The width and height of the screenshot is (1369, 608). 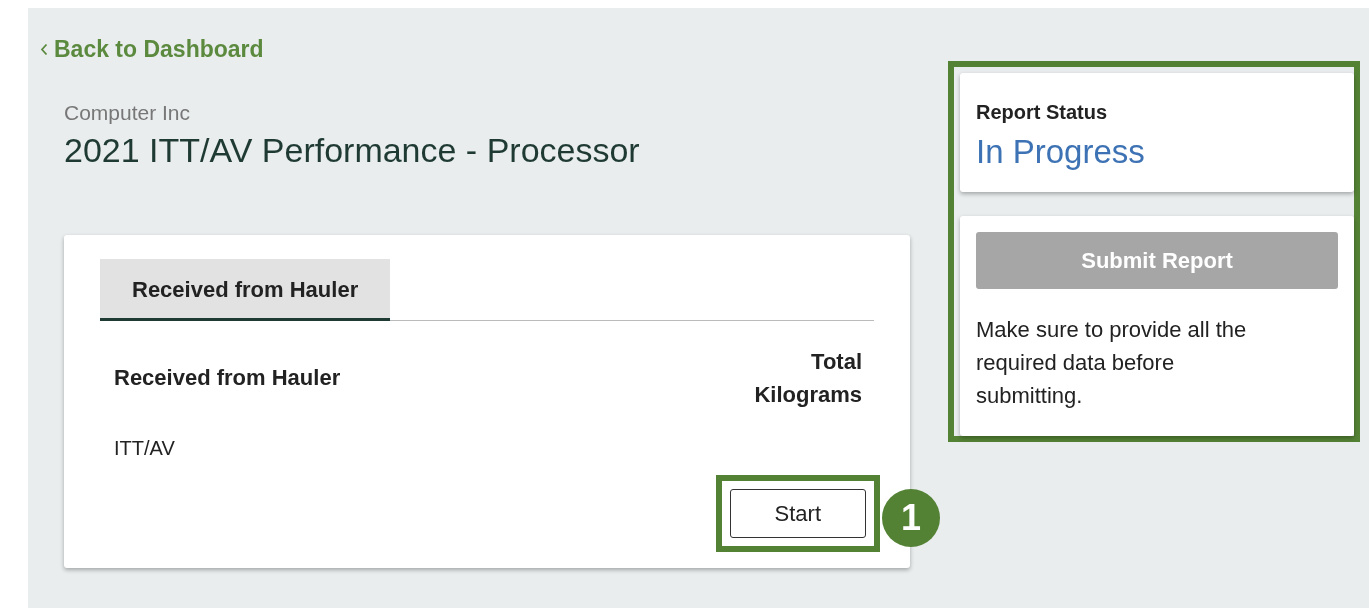 What do you see at coordinates (127, 112) in the screenshot?
I see `company-name: Computer Inc` at bounding box center [127, 112].